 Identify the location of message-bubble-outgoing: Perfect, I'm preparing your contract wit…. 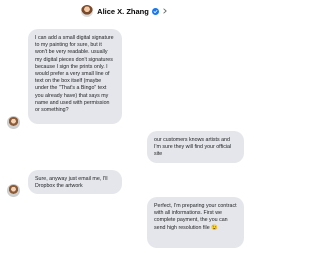
(195, 222).